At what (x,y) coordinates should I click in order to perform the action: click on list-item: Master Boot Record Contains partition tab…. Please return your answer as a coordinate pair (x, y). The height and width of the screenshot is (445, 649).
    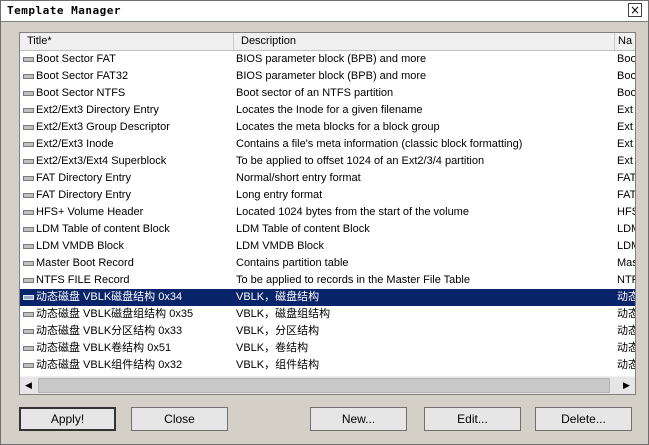
    Looking at the image, I should click on (327, 263).